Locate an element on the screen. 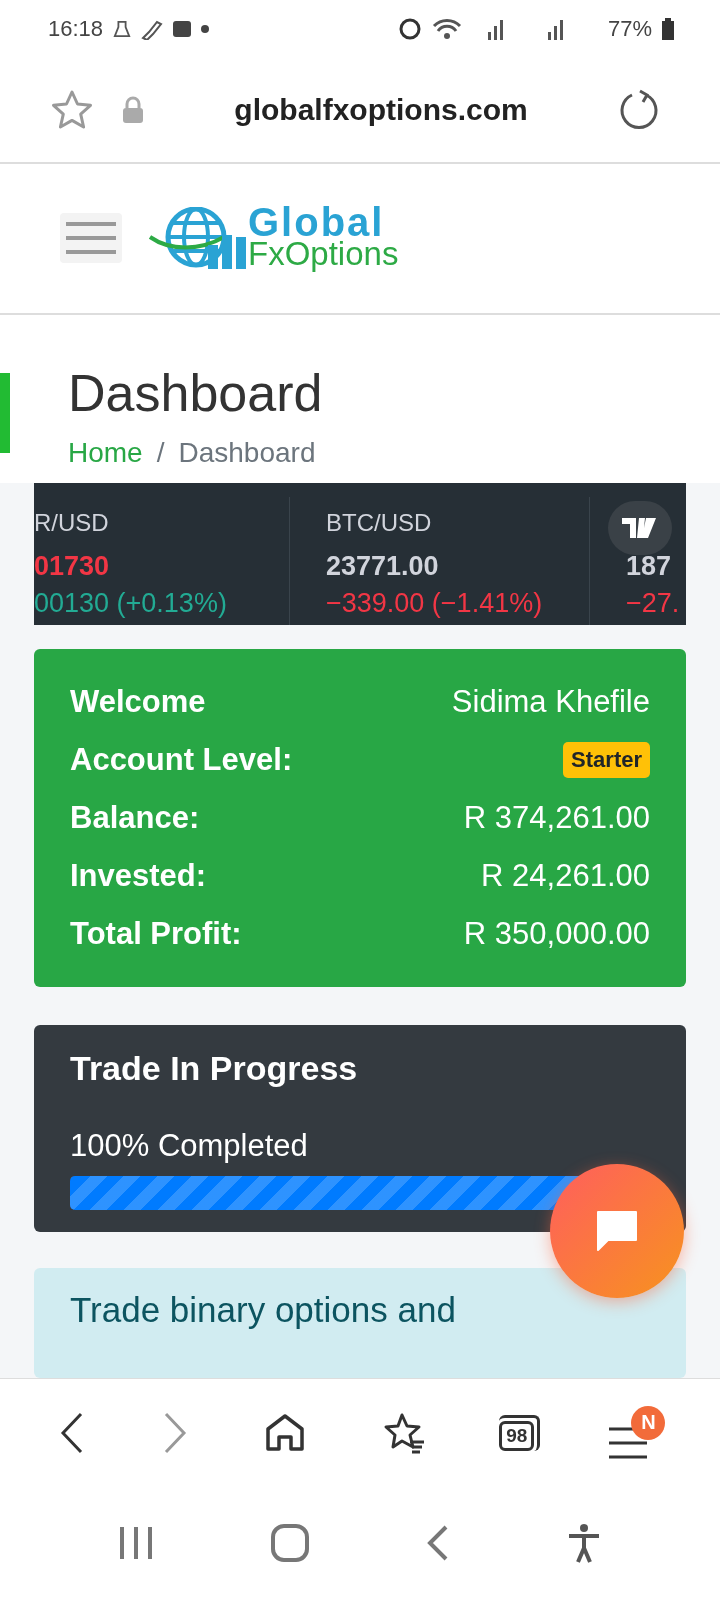  field-label: Total Profit: is located at coordinates (156, 933).